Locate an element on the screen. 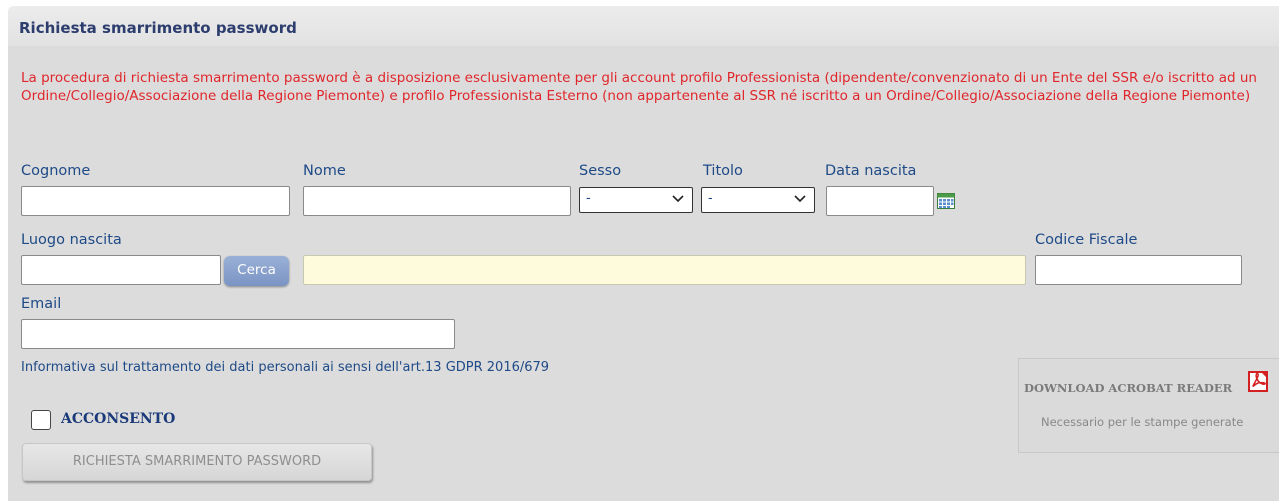  titolo-selected-value: - is located at coordinates (710, 198).